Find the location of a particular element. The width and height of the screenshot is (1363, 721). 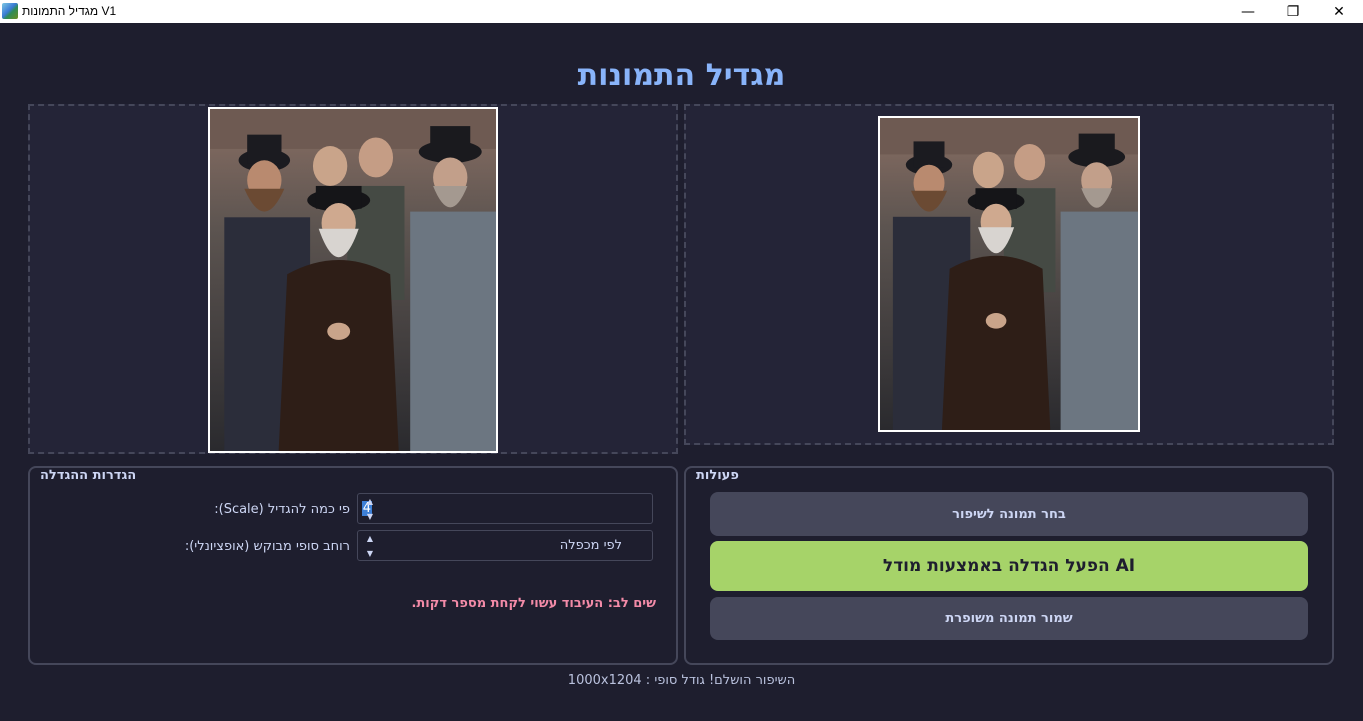

run-ai-upscale-button: AI הפעל הגדלה באמצעות מודל is located at coordinates (1009, 566).